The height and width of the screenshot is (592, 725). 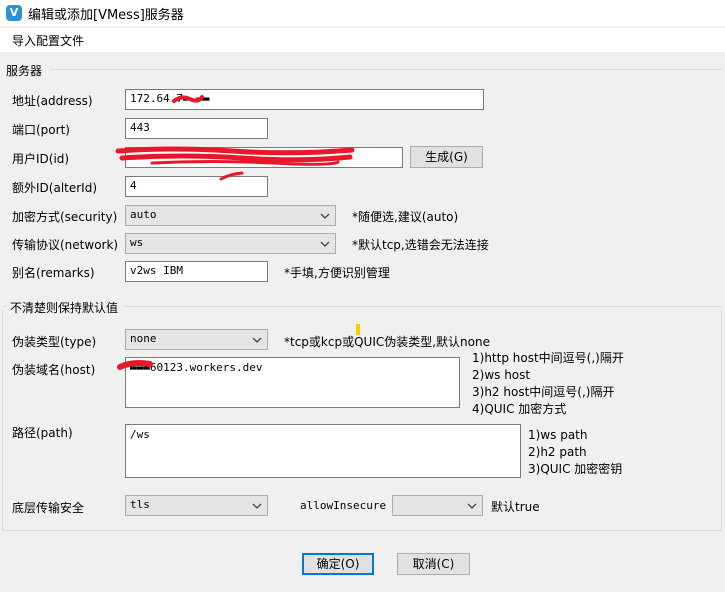 What do you see at coordinates (65, 217) in the screenshot?
I see `security-label: 加密方式(security)` at bounding box center [65, 217].